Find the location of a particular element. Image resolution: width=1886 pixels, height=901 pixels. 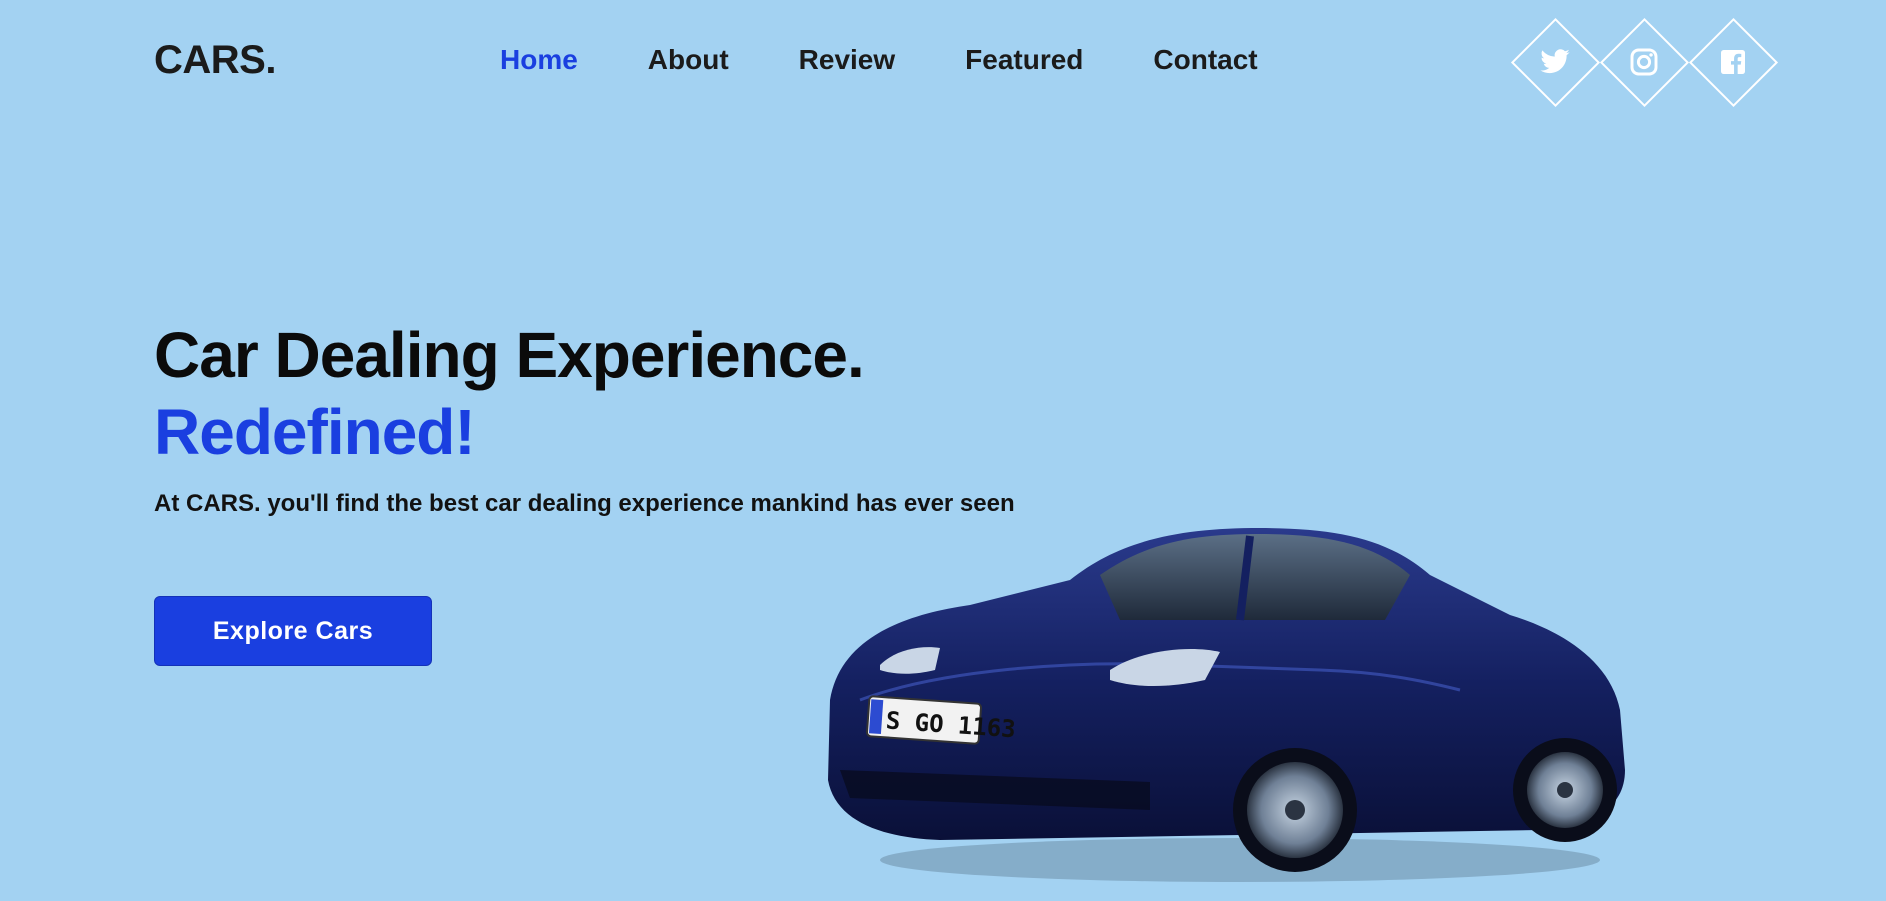

twitter-icon is located at coordinates (1555, 61).